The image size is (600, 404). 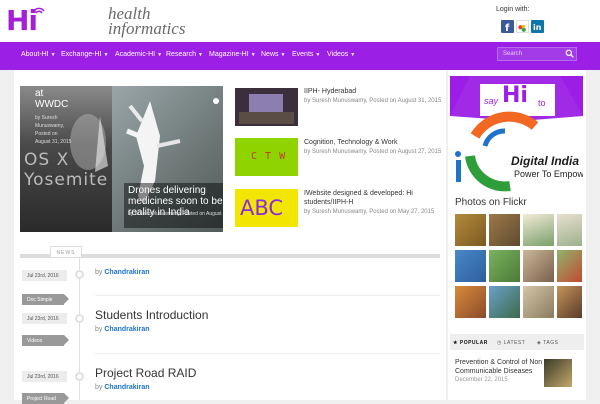 I want to click on nav-item-events: Events ▼, so click(x=306, y=54).